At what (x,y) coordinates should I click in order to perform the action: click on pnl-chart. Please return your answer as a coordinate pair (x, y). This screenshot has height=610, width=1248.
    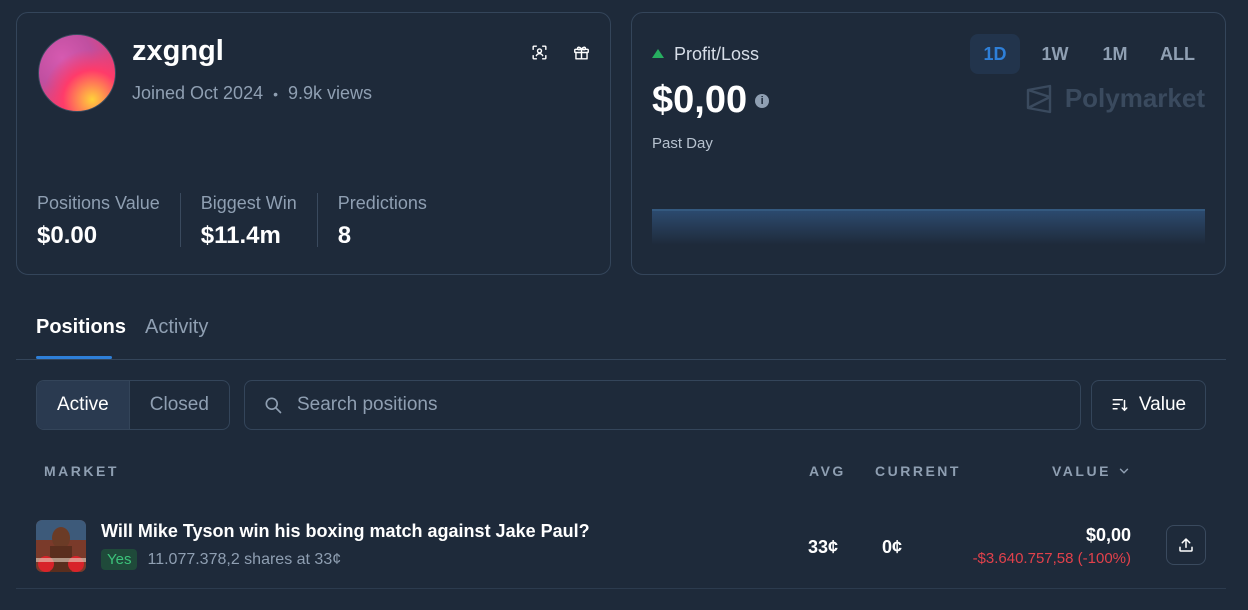
    Looking at the image, I should click on (928, 227).